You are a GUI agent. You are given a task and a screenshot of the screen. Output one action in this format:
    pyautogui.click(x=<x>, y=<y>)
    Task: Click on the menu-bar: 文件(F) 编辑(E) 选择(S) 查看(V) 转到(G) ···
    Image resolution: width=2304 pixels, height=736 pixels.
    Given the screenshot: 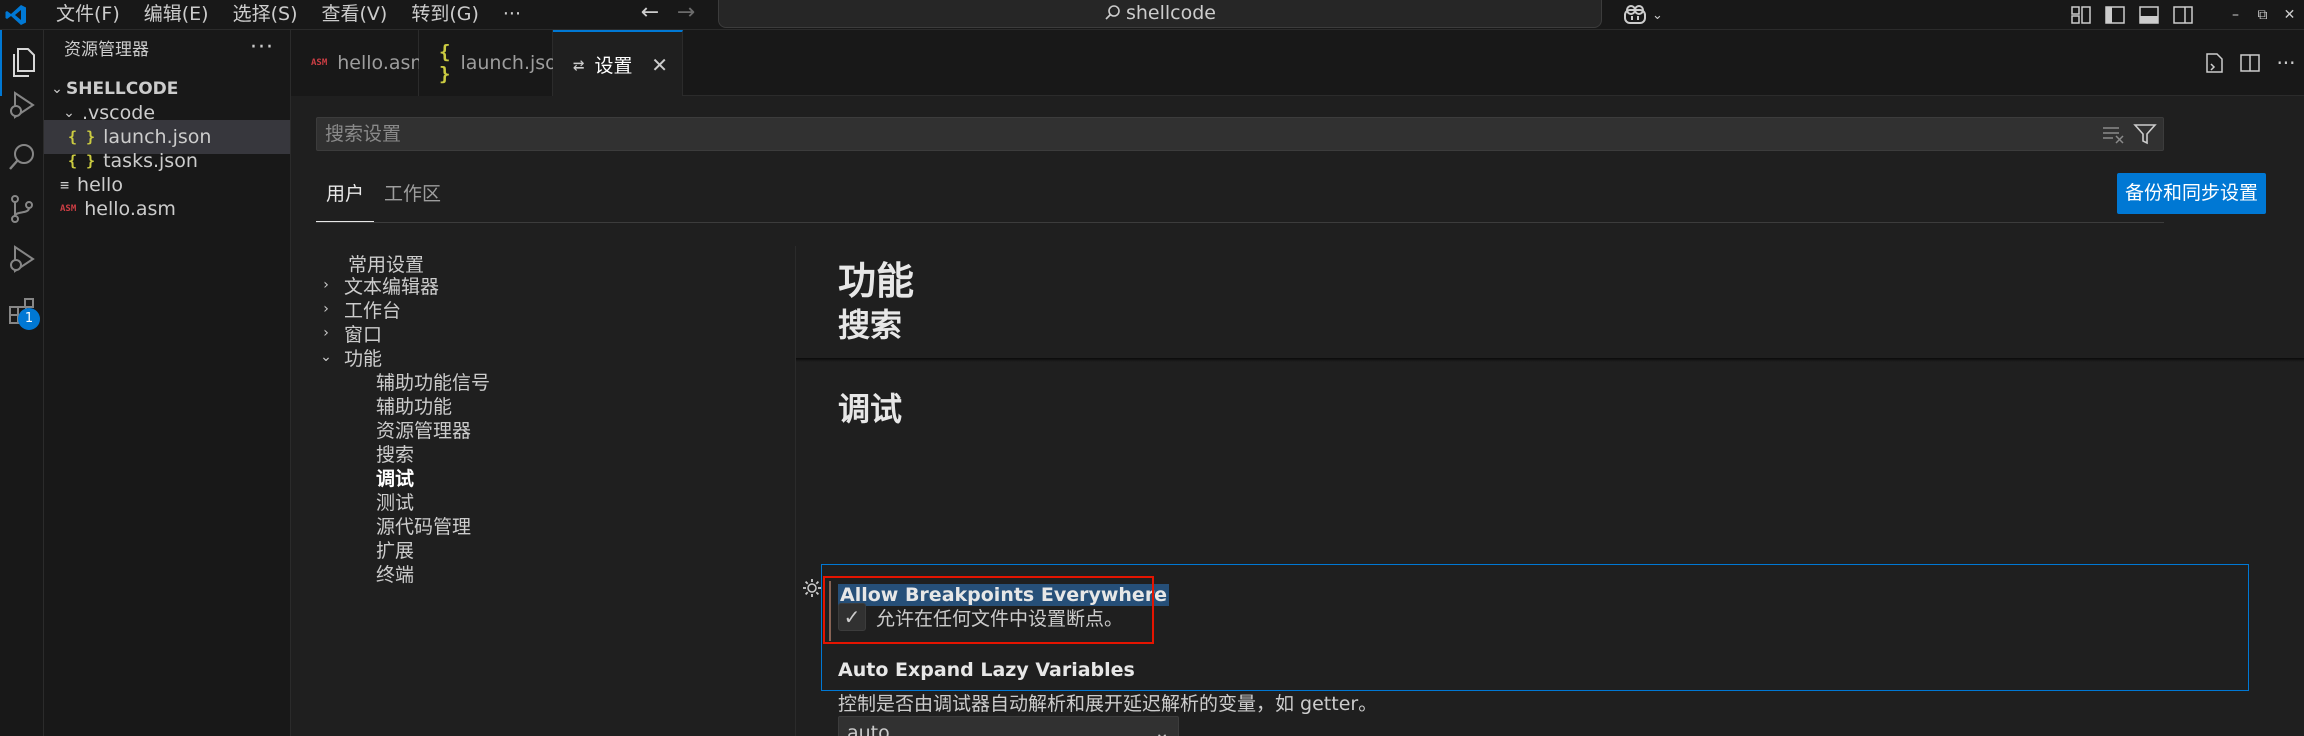 What is the action you would take?
    pyautogui.click(x=294, y=15)
    